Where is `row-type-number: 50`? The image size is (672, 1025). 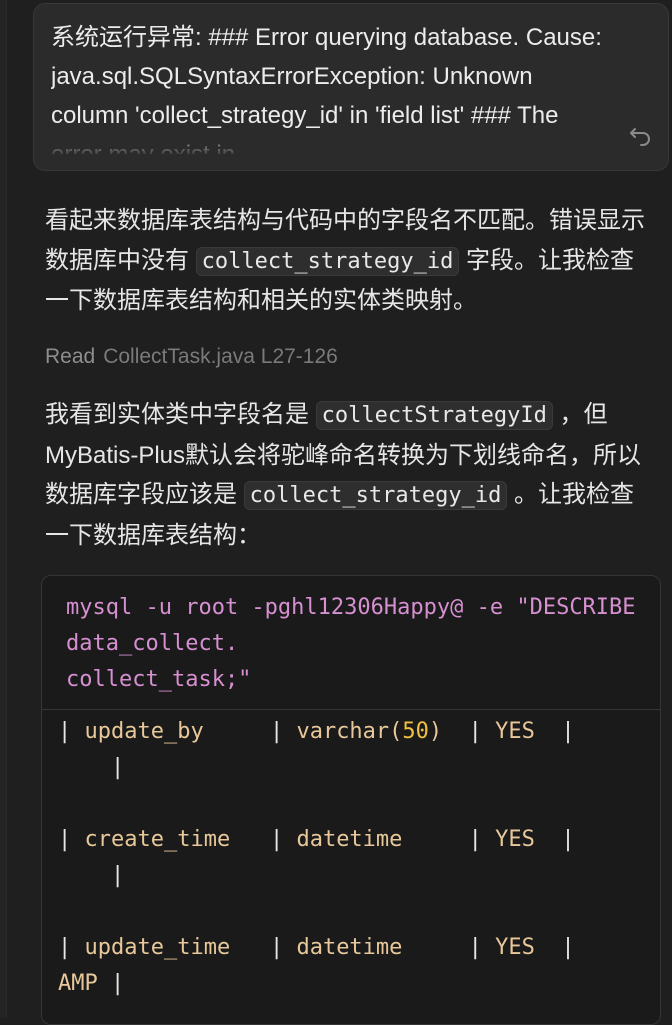
row-type-number: 50 is located at coordinates (415, 731).